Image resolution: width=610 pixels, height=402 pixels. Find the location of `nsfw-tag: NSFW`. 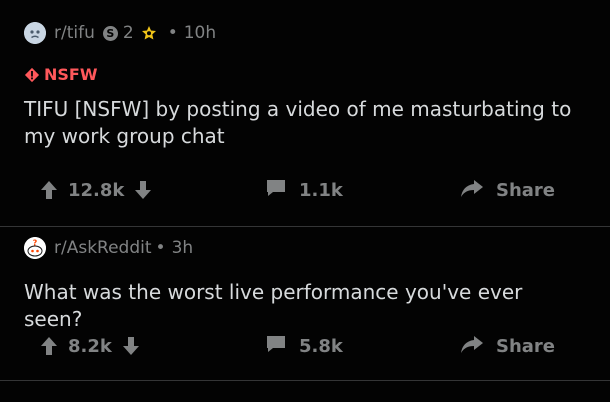

nsfw-tag: NSFW is located at coordinates (61, 74).